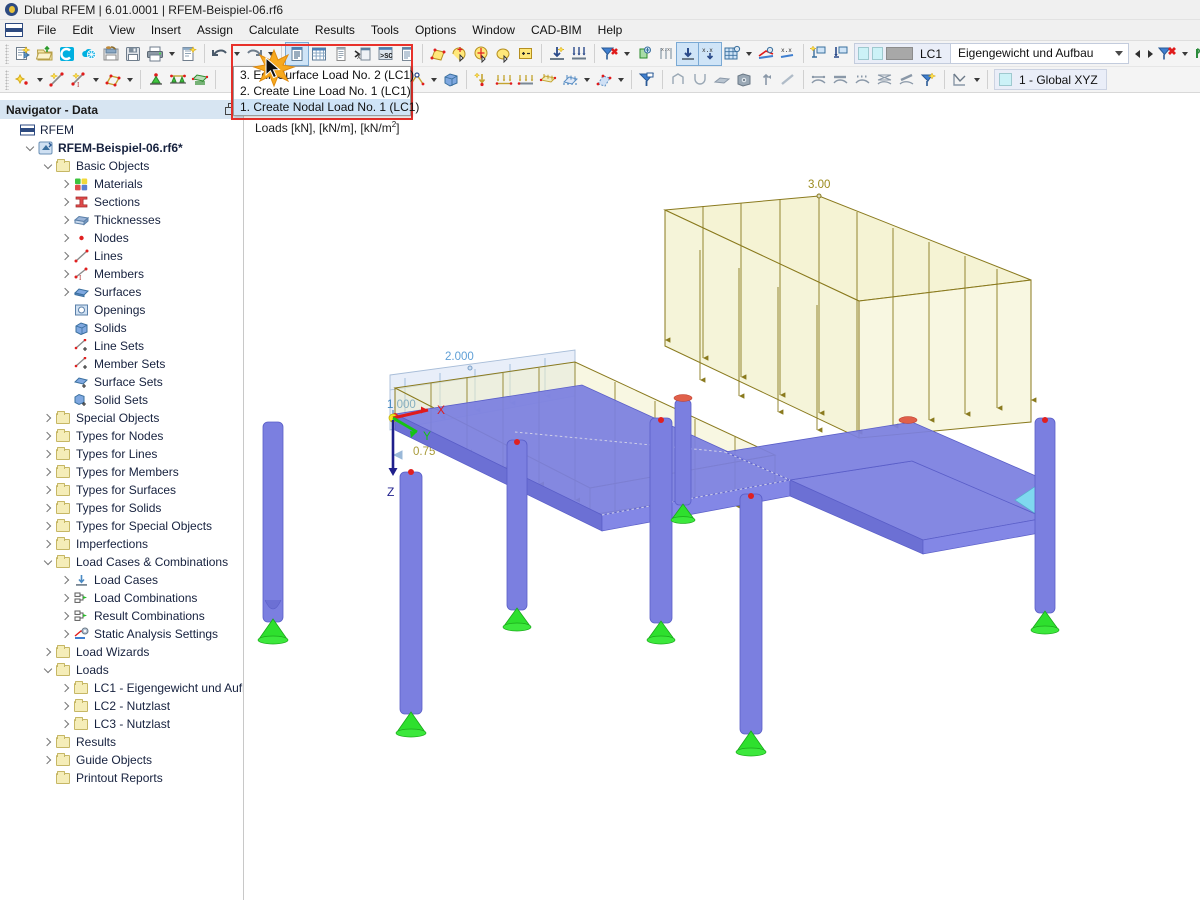  What do you see at coordinates (1050, 79) in the screenshot?
I see `coordinate-system-selector: 1 - Global XYZ` at bounding box center [1050, 79].